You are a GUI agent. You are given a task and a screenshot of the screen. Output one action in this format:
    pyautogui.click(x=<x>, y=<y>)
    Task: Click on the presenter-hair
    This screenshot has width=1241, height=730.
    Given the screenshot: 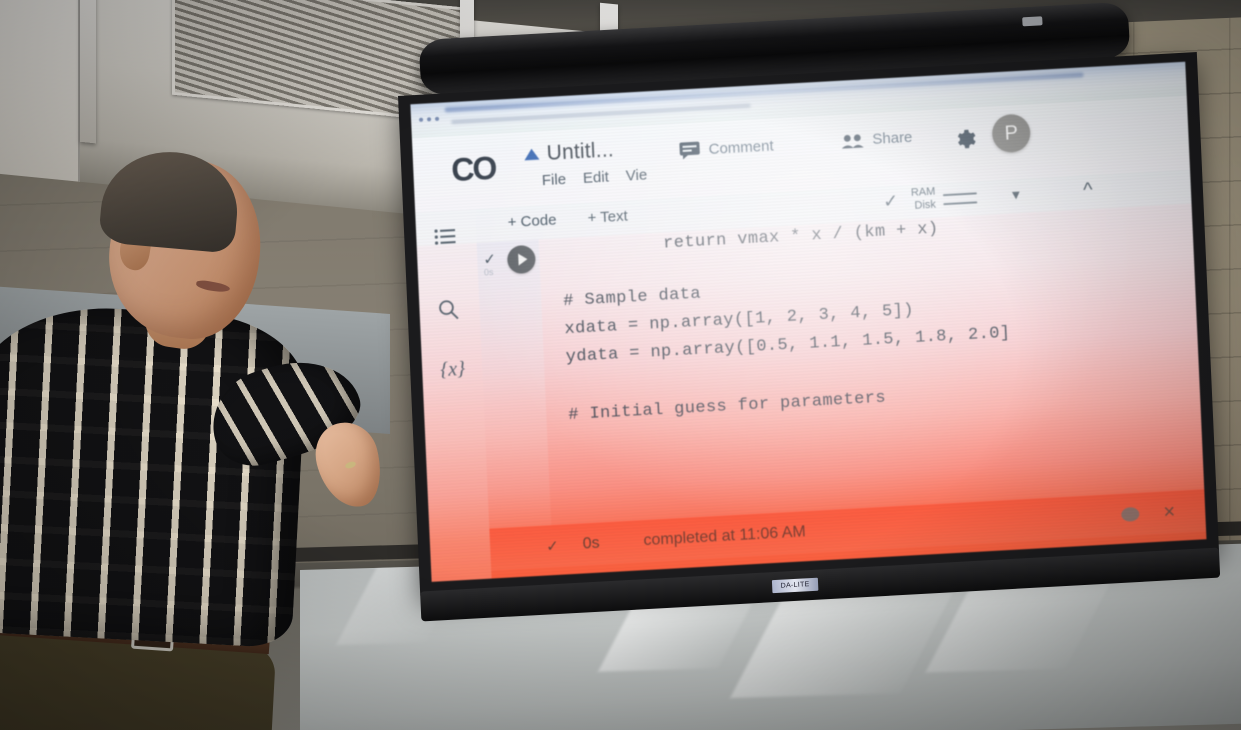 What is the action you would take?
    pyautogui.click(x=170, y=200)
    